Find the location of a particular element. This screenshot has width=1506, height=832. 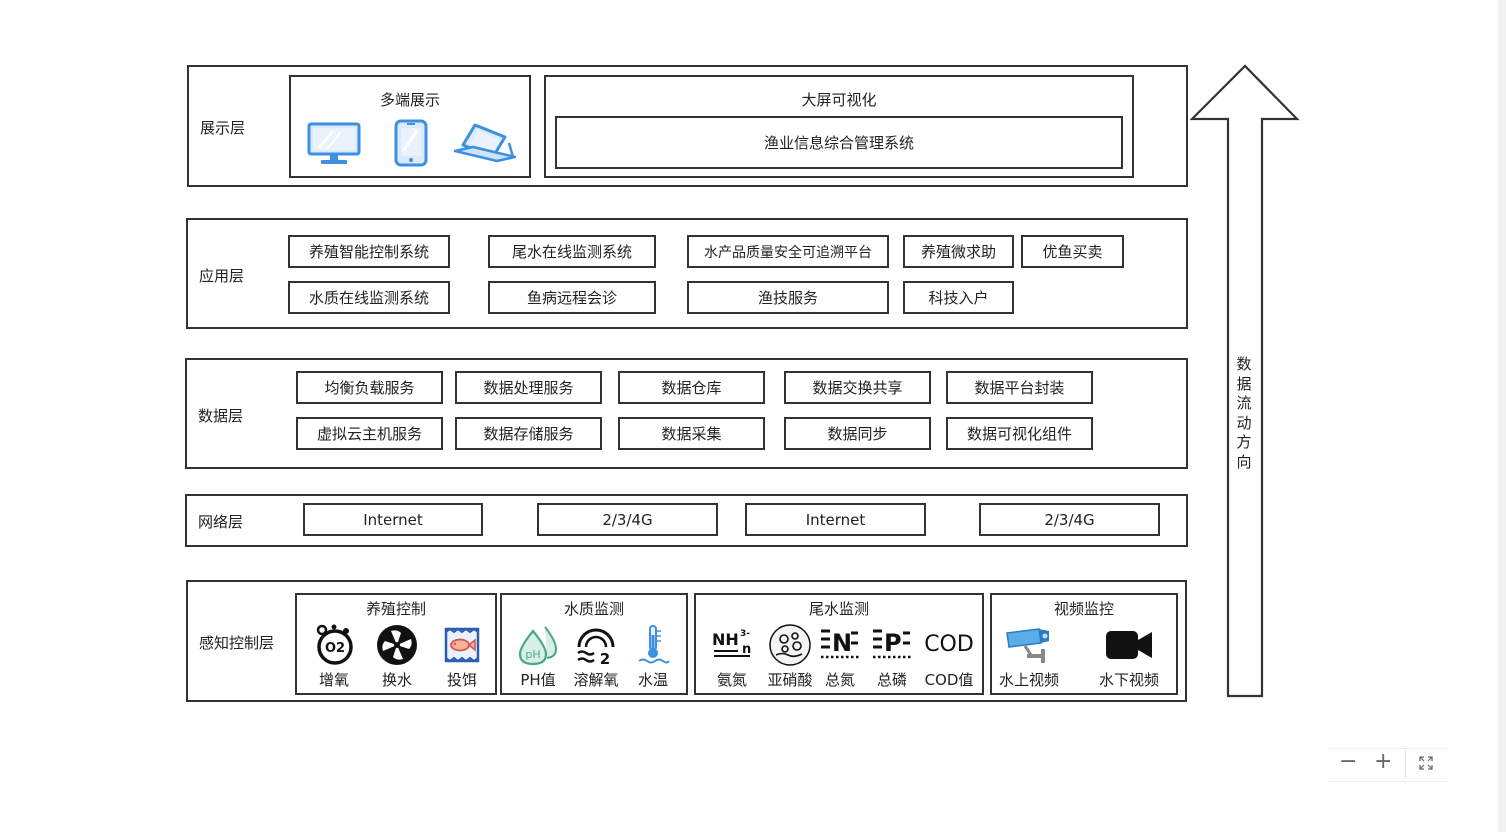

svg-text: 2 is located at coordinates (605, 658).